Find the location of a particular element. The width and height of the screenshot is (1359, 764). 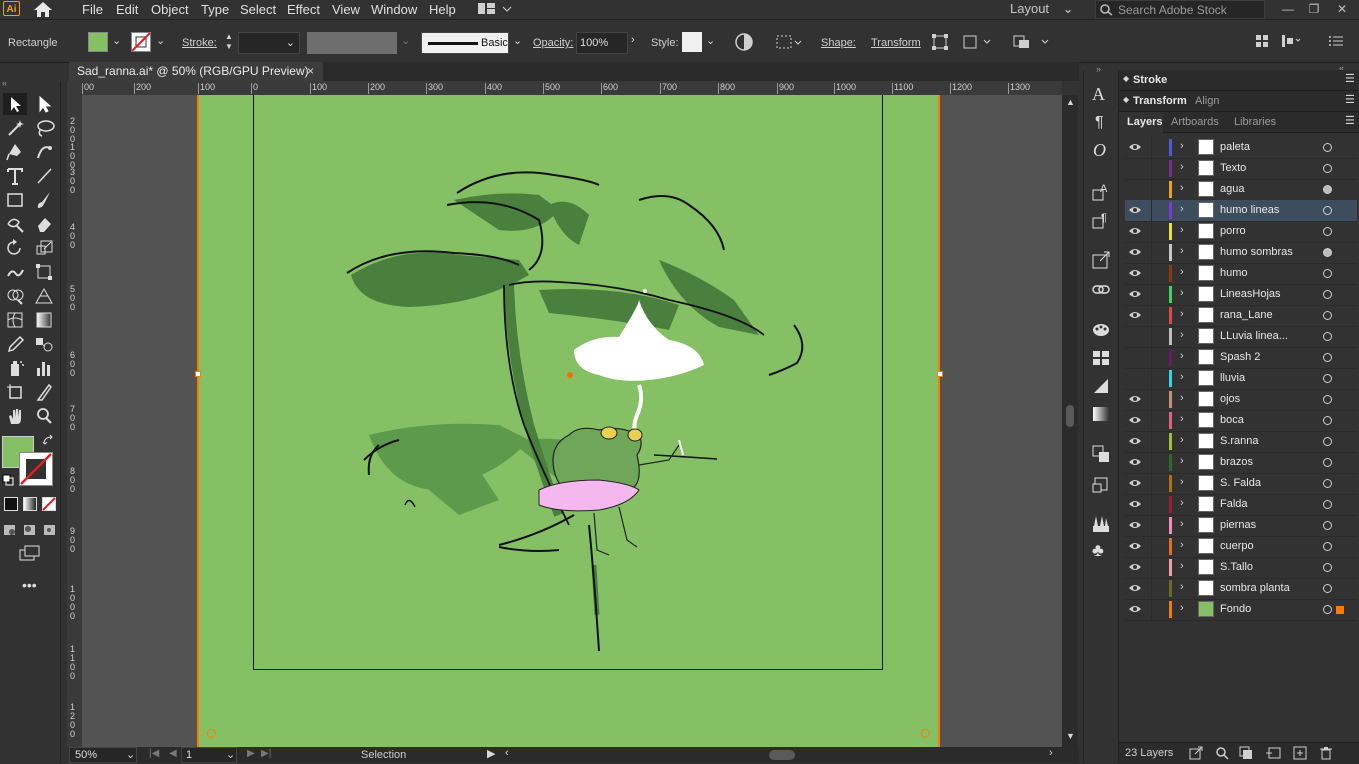

arrange-documents-icon is located at coordinates (496, 9).